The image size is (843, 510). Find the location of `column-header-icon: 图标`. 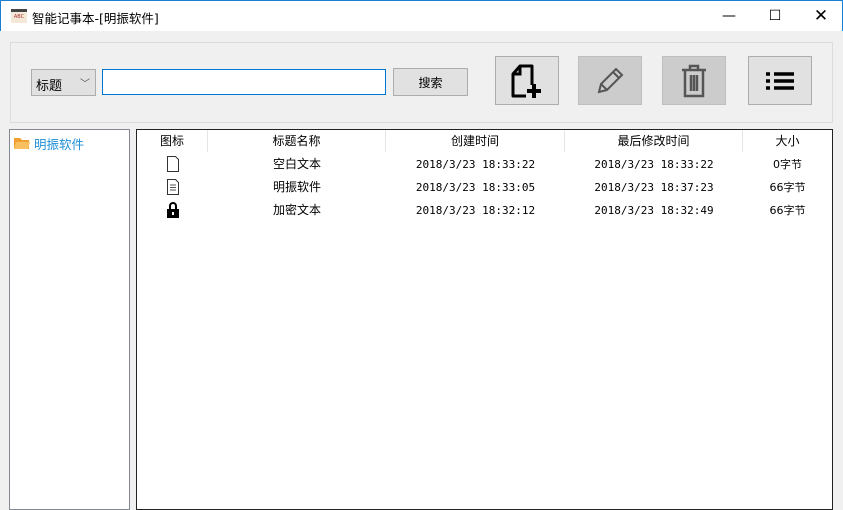

column-header-icon: 图标 is located at coordinates (172, 141).